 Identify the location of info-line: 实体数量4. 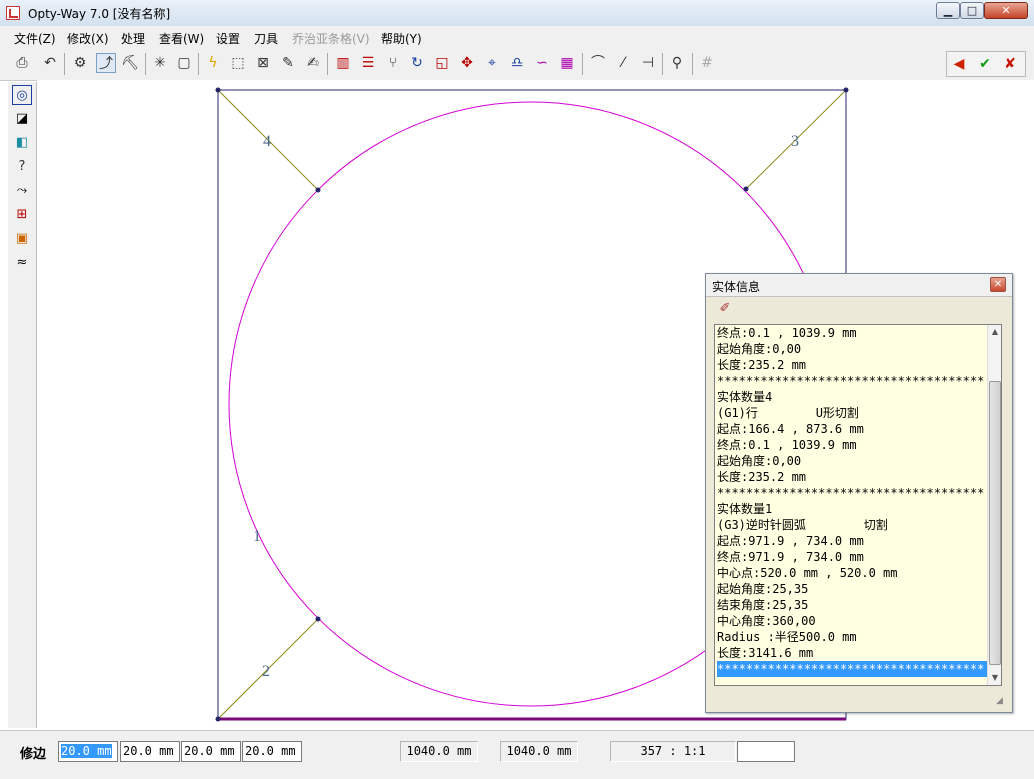
(852, 397).